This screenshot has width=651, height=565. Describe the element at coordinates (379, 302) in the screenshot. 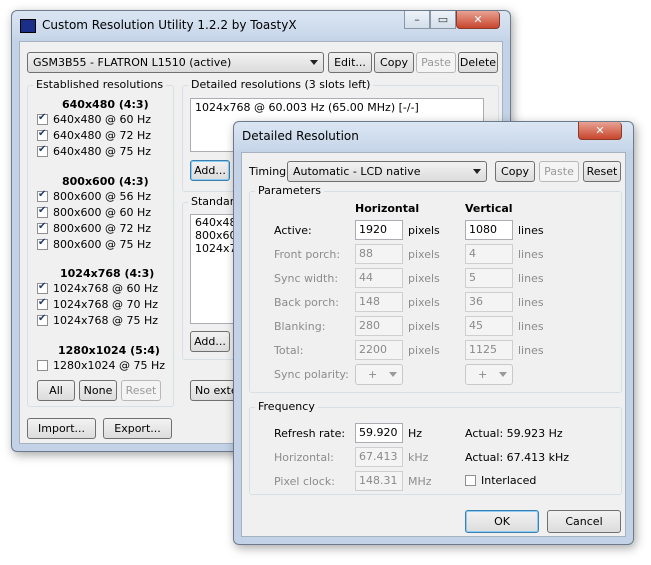

I see `back-porch-horizontal-input: 148` at that location.